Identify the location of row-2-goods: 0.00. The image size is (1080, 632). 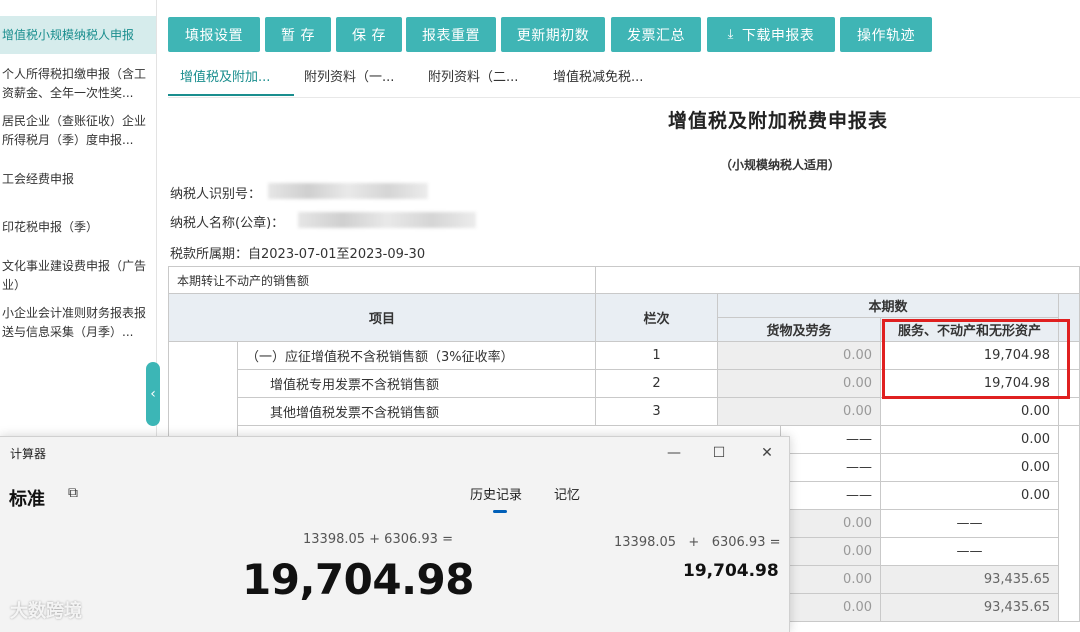
(799, 383).